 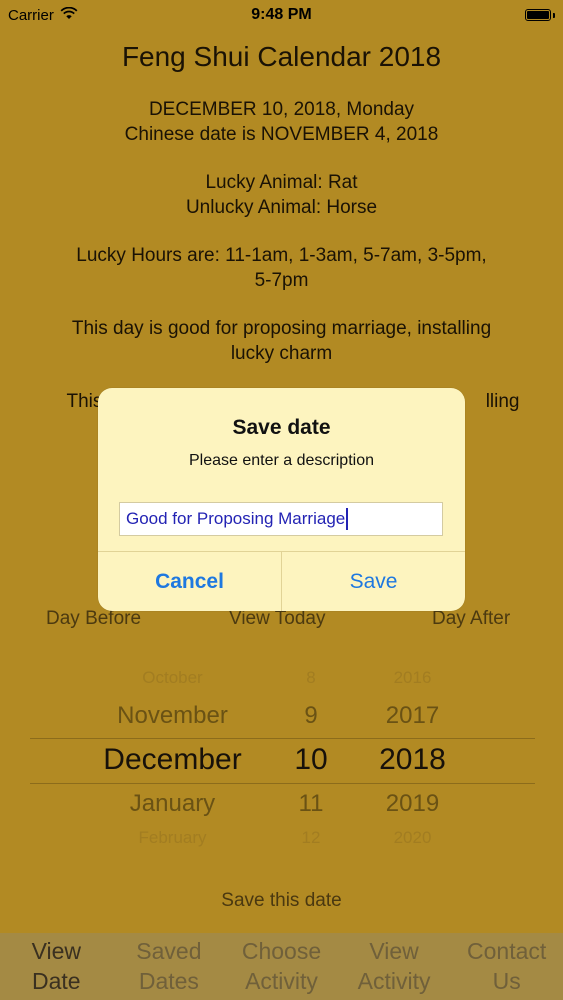 I want to click on picker-row-selected: December 10 2018, so click(x=281, y=763).